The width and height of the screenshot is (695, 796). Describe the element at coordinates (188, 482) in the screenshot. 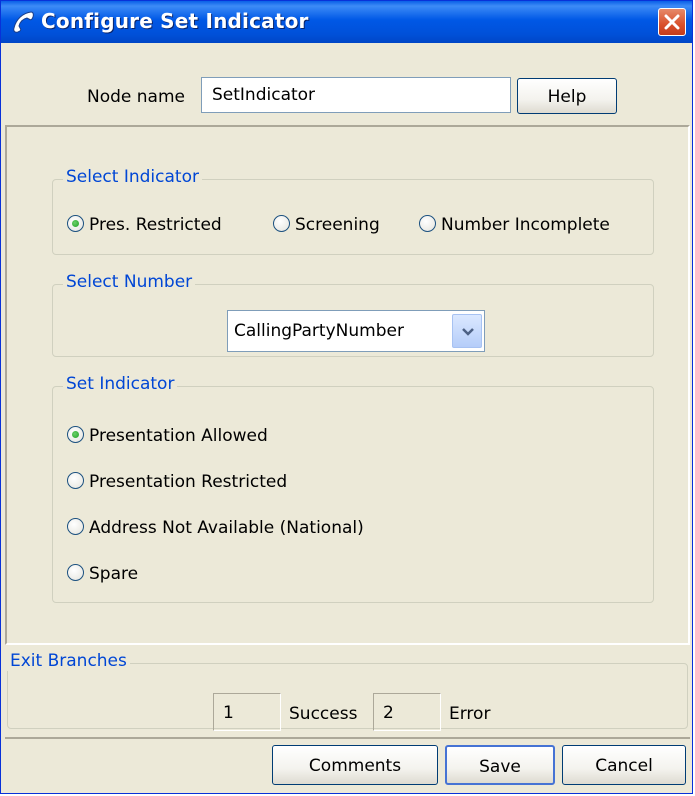

I see `radio-label: Presentation Restricted` at that location.